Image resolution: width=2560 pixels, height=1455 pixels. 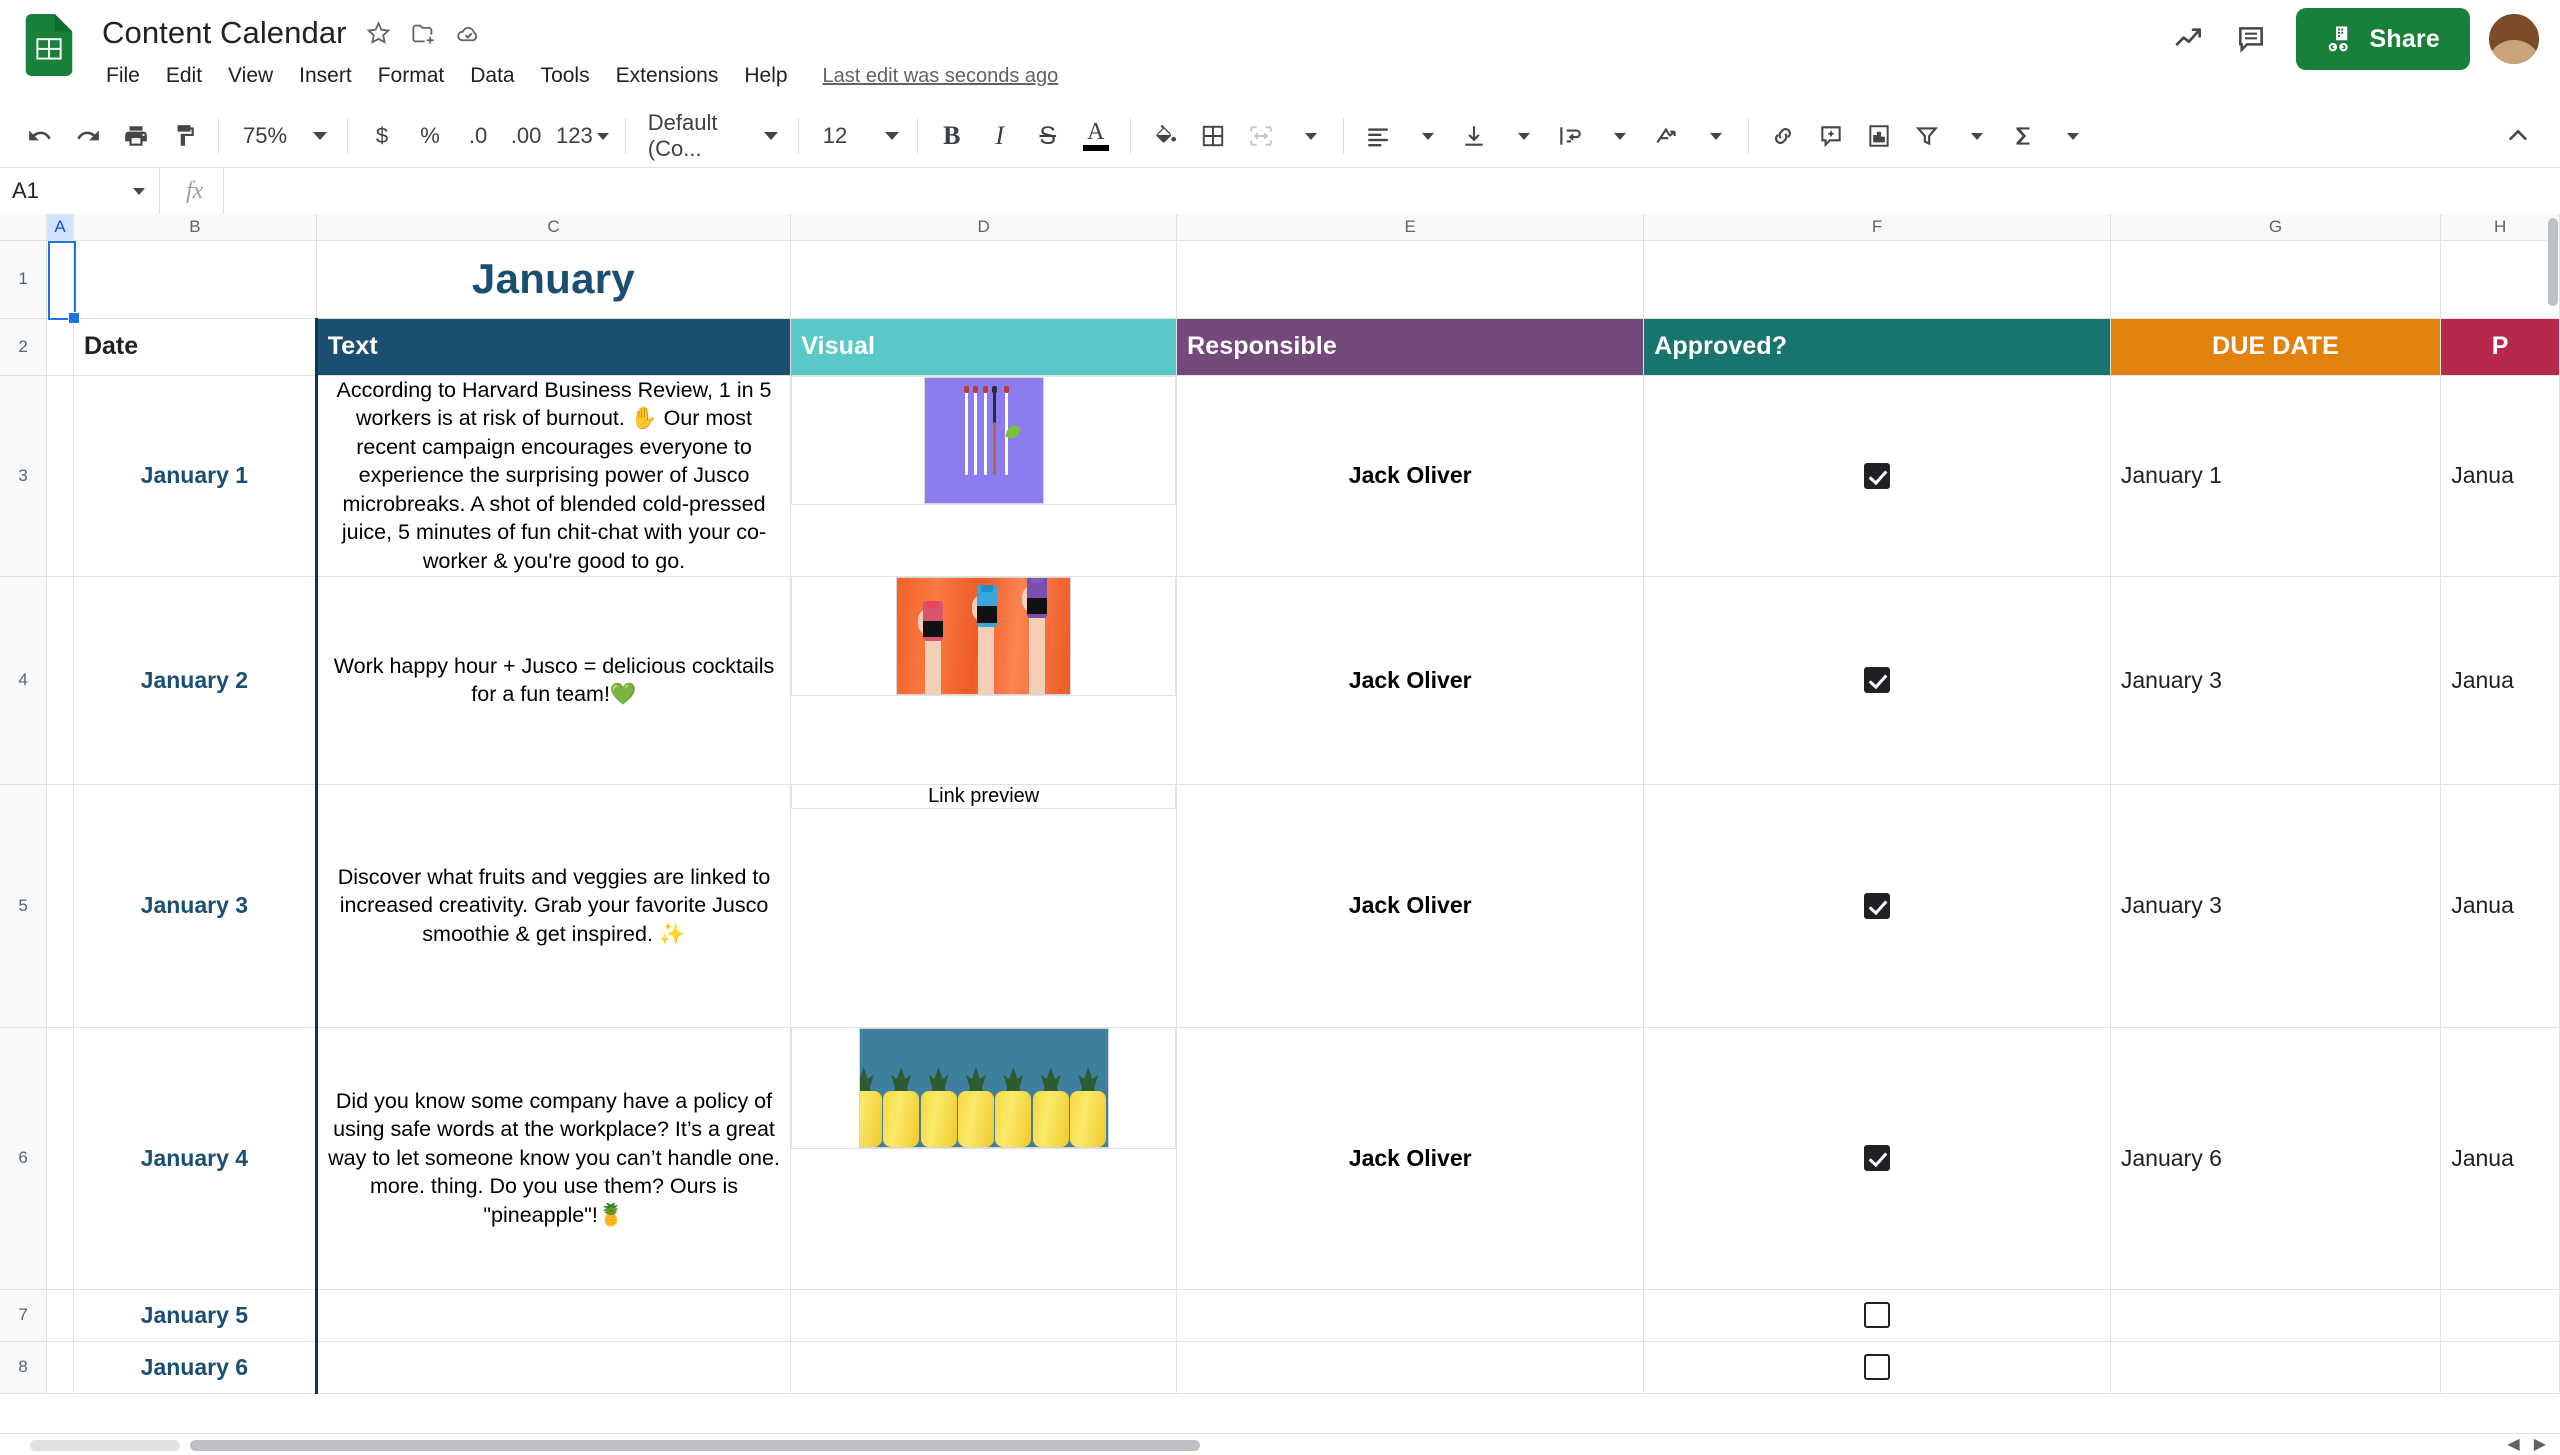 What do you see at coordinates (60, 680) in the screenshot?
I see `cell-A4` at bounding box center [60, 680].